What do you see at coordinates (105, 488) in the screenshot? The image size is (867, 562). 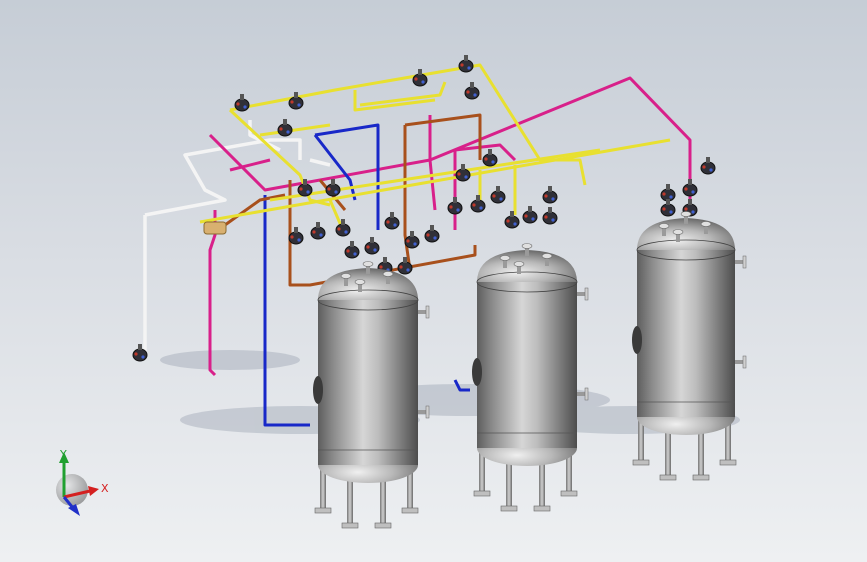 I see `x-axis-label: X` at bounding box center [105, 488].